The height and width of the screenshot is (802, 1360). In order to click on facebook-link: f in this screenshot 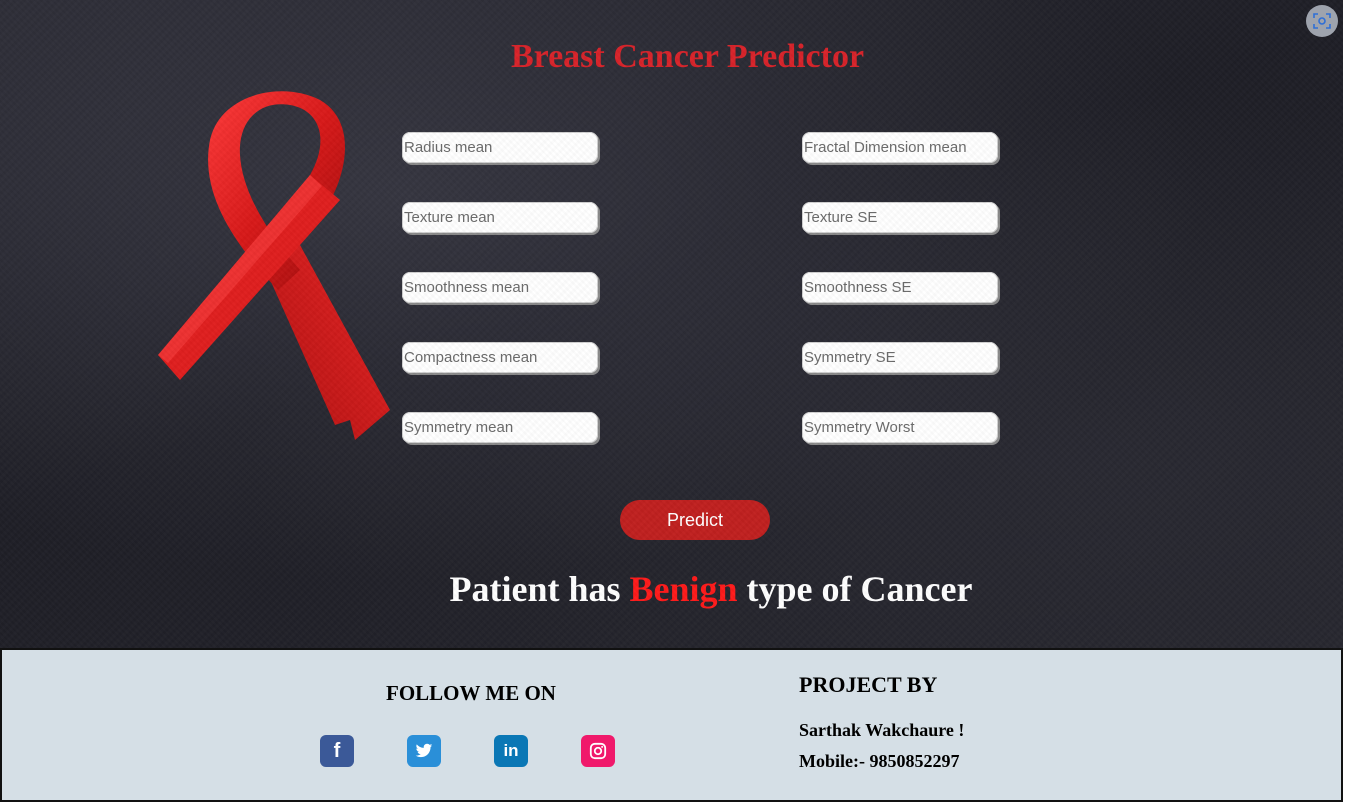, I will do `click(337, 751)`.